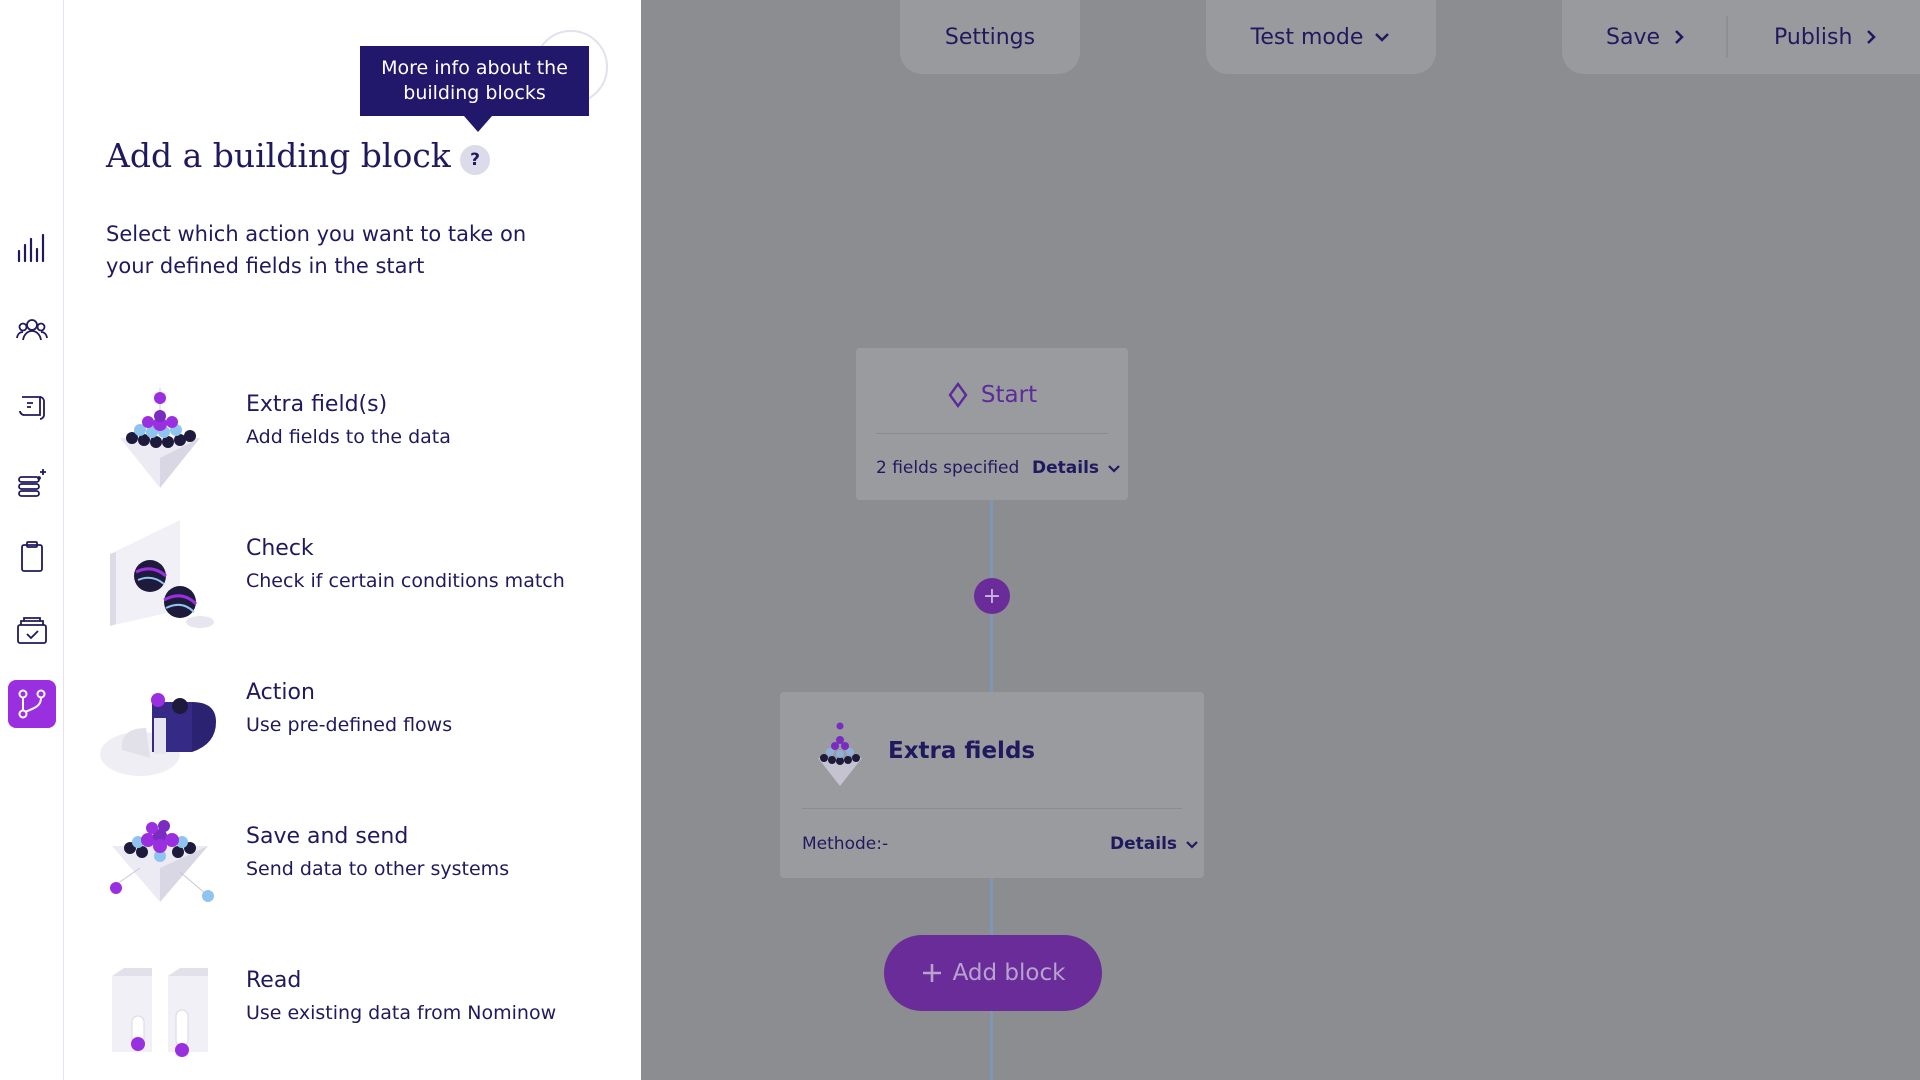  What do you see at coordinates (349, 725) in the screenshot?
I see `block-subtitle: Use pre-defined flows` at bounding box center [349, 725].